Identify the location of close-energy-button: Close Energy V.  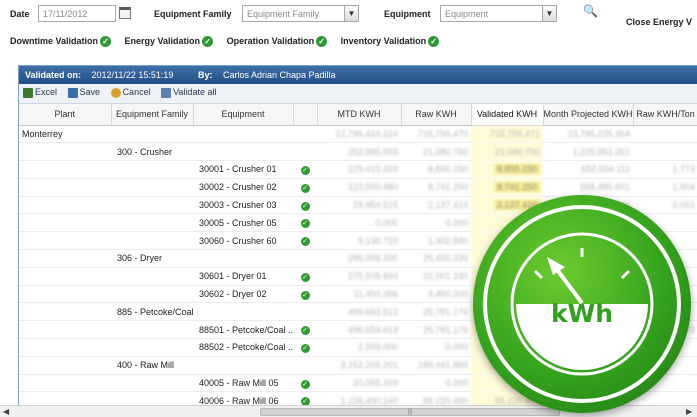
(659, 22).